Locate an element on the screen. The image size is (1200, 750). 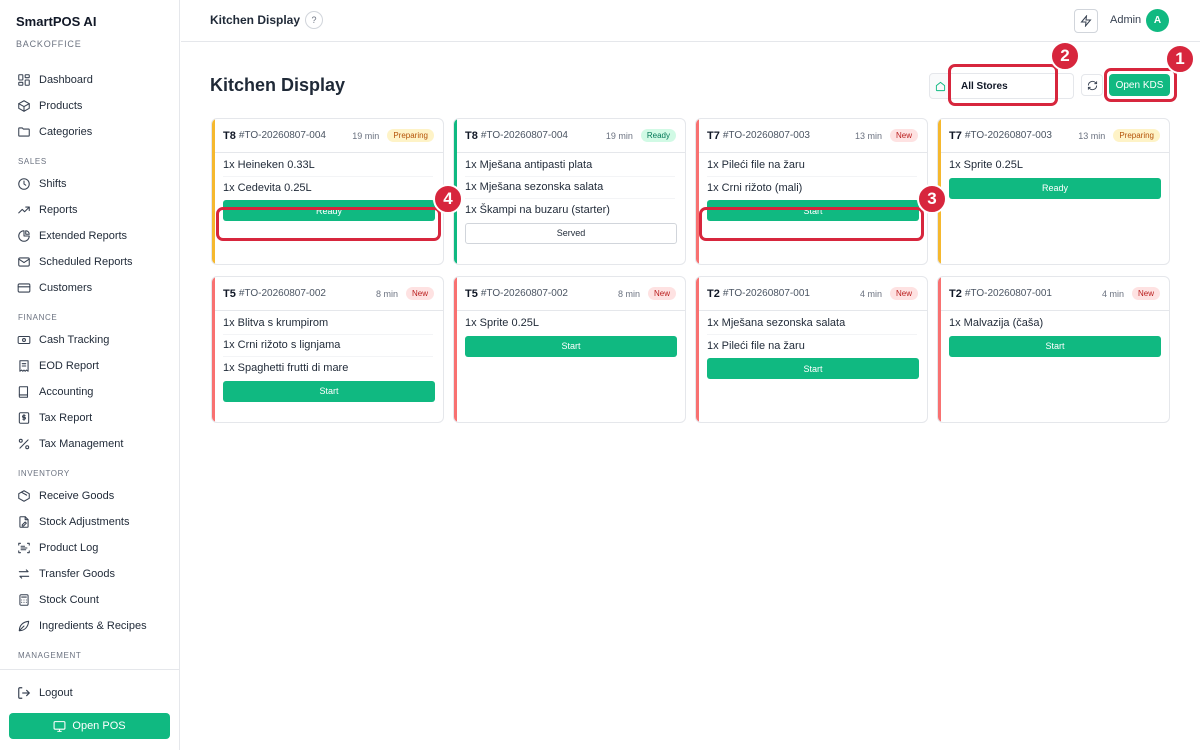
order-item: 1x Crni rižoto (mali) is located at coordinates (755, 187).